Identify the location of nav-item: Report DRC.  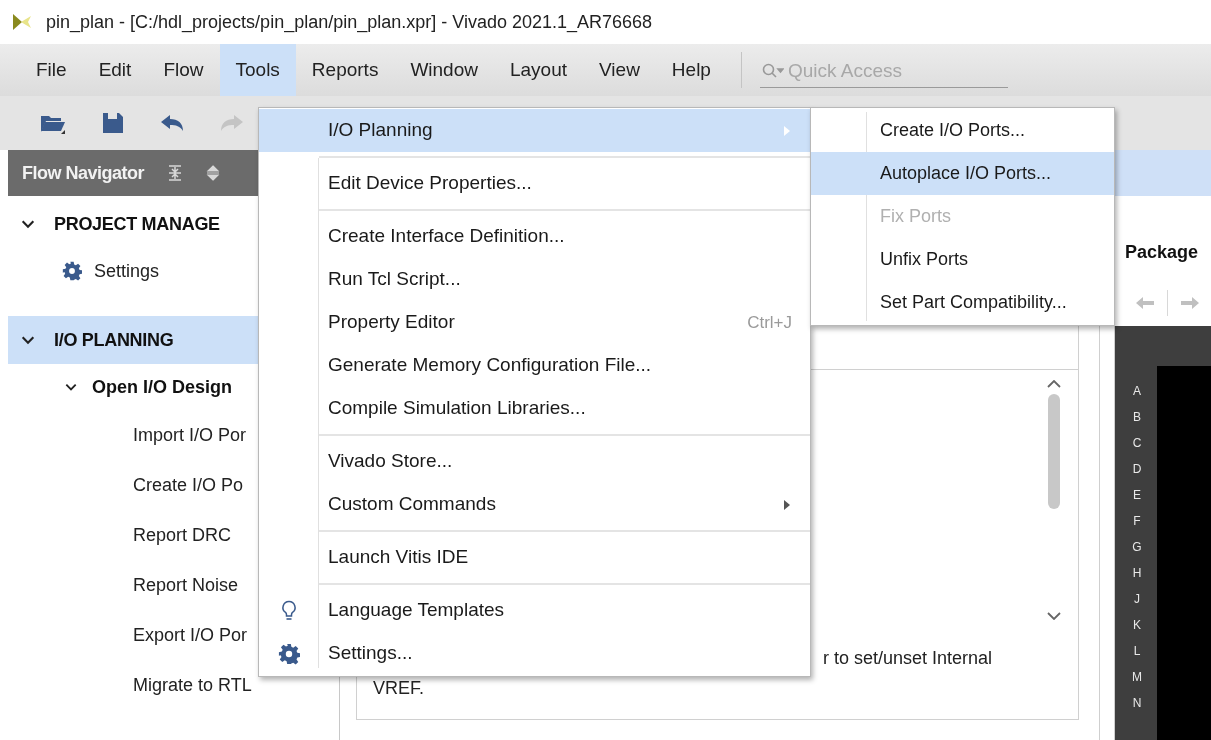
(182, 535).